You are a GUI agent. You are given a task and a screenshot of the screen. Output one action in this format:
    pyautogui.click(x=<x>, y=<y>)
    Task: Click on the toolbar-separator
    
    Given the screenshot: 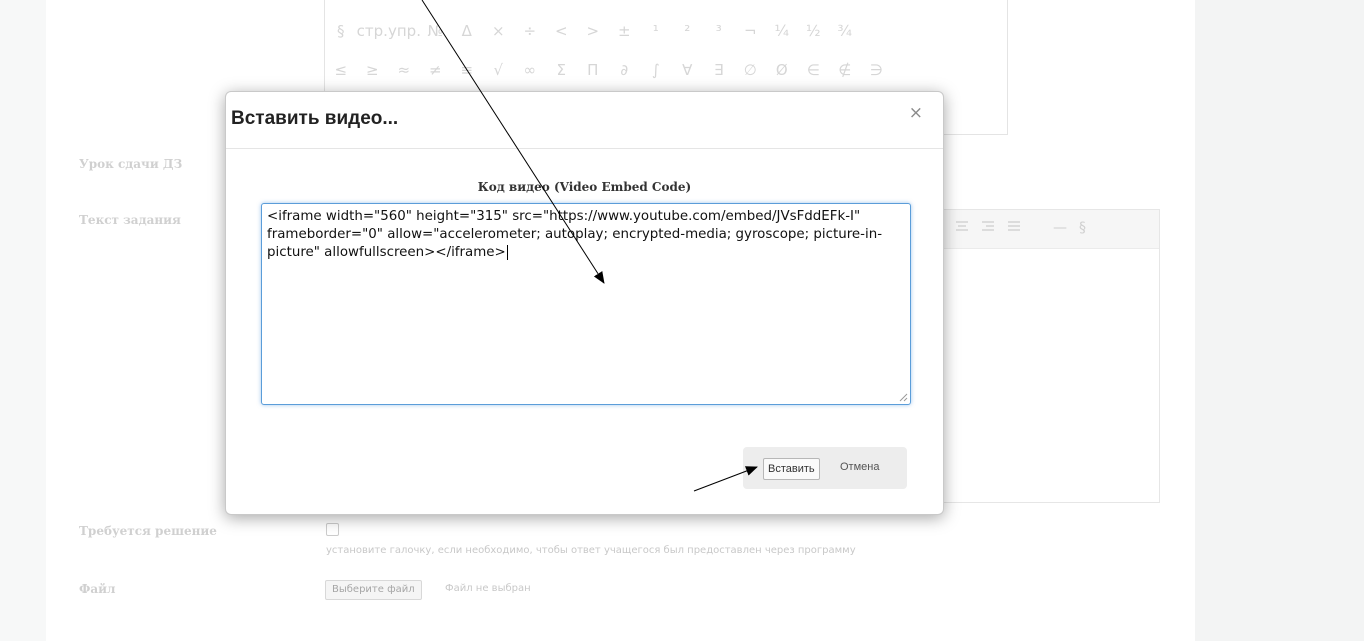 What is the action you would take?
    pyautogui.click(x=1037, y=228)
    